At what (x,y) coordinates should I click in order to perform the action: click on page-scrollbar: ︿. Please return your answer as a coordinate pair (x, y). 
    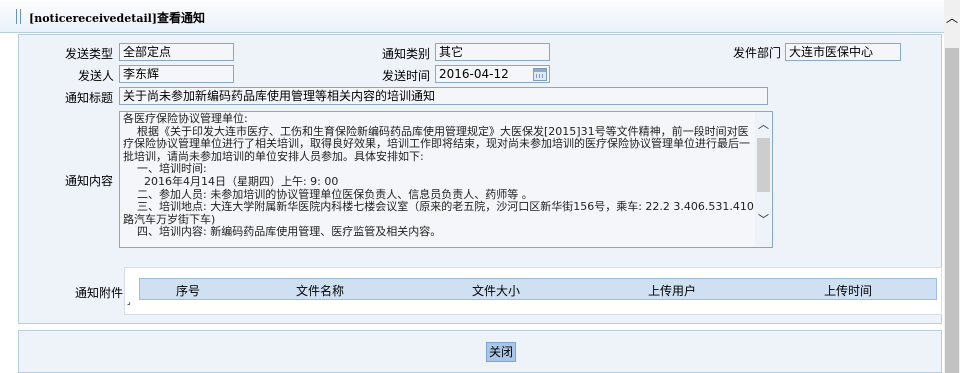
    Looking at the image, I should click on (952, 186).